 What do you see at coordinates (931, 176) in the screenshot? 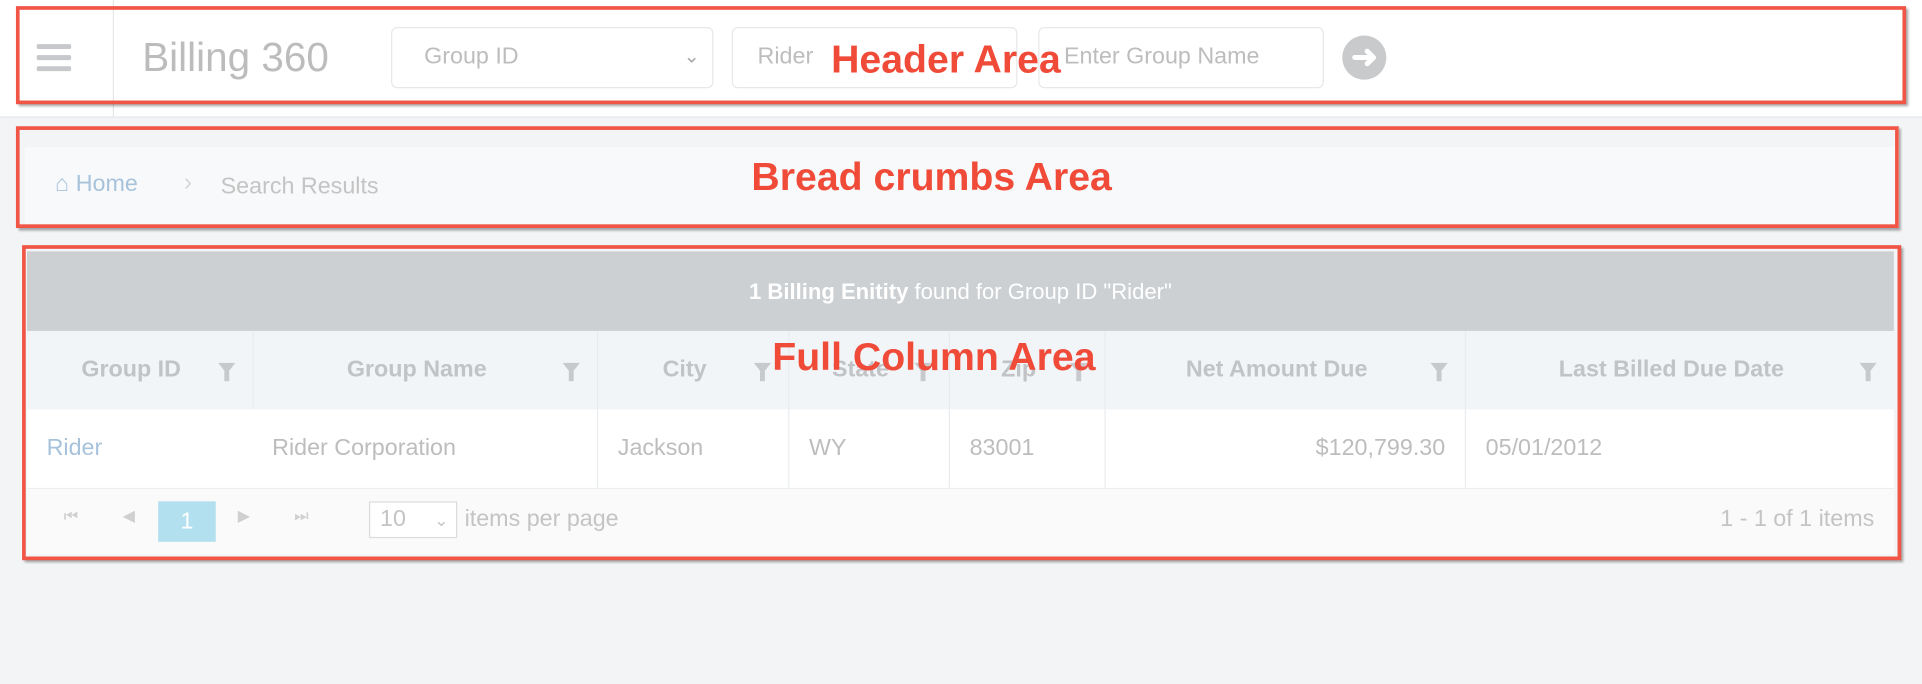
I see `annotation-label-breadcrumbs: Bread crumbs Area` at bounding box center [931, 176].